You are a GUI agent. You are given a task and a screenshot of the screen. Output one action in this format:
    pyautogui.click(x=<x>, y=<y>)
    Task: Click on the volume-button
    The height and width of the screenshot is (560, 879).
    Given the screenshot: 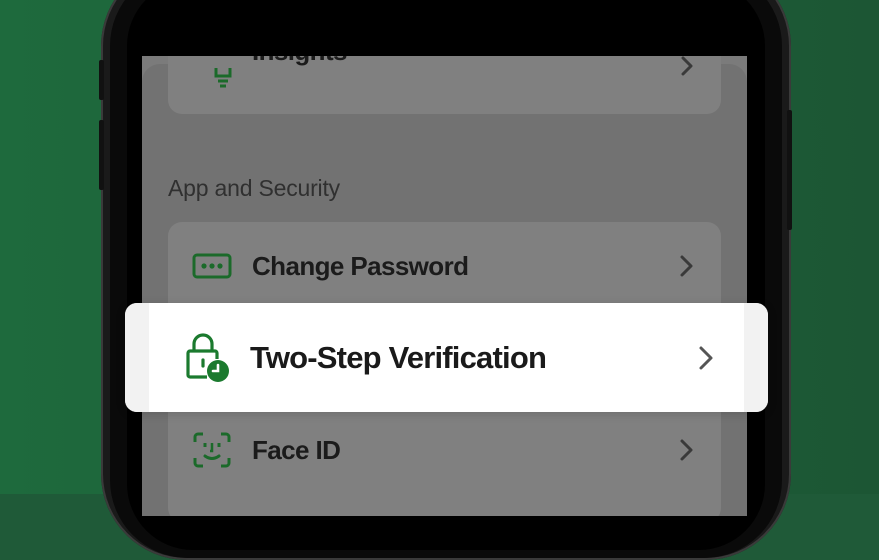 What is the action you would take?
    pyautogui.click(x=101, y=155)
    